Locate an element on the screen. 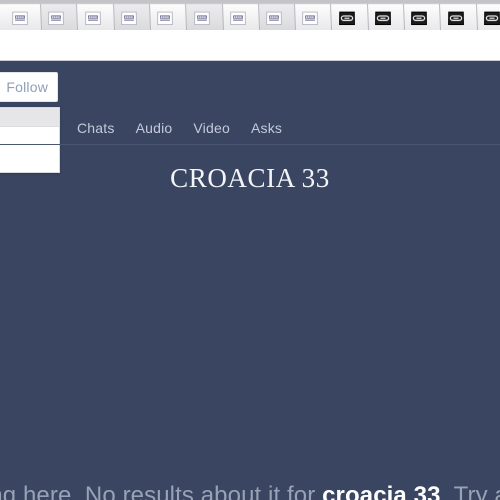 Image resolution: width=500 pixels, height=500 pixels. browser-tab-strip is located at coordinates (250, 15).